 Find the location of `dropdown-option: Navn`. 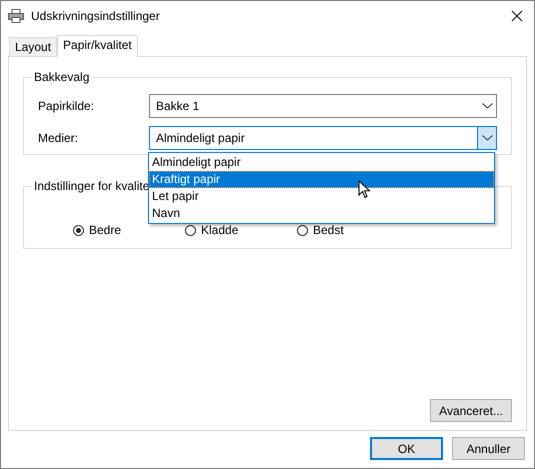

dropdown-option: Navn is located at coordinates (321, 213).